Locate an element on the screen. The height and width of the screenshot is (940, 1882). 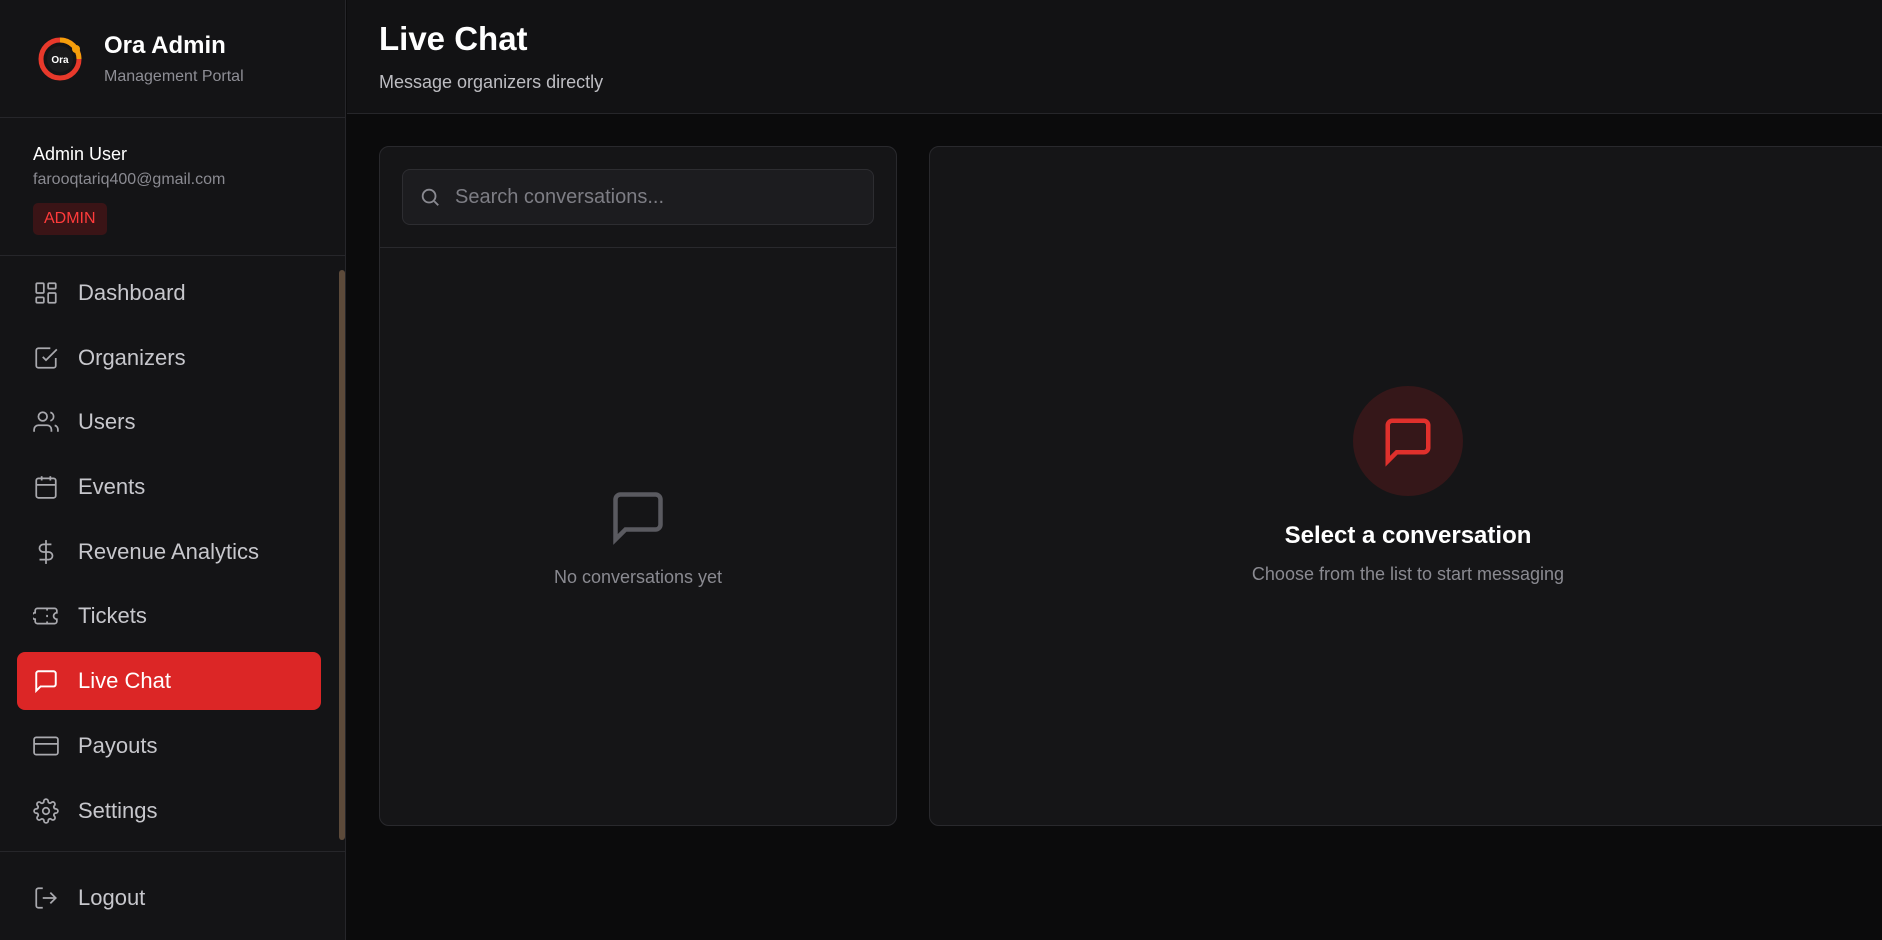
sidebar-item-label: Tickets is located at coordinates (112, 615).